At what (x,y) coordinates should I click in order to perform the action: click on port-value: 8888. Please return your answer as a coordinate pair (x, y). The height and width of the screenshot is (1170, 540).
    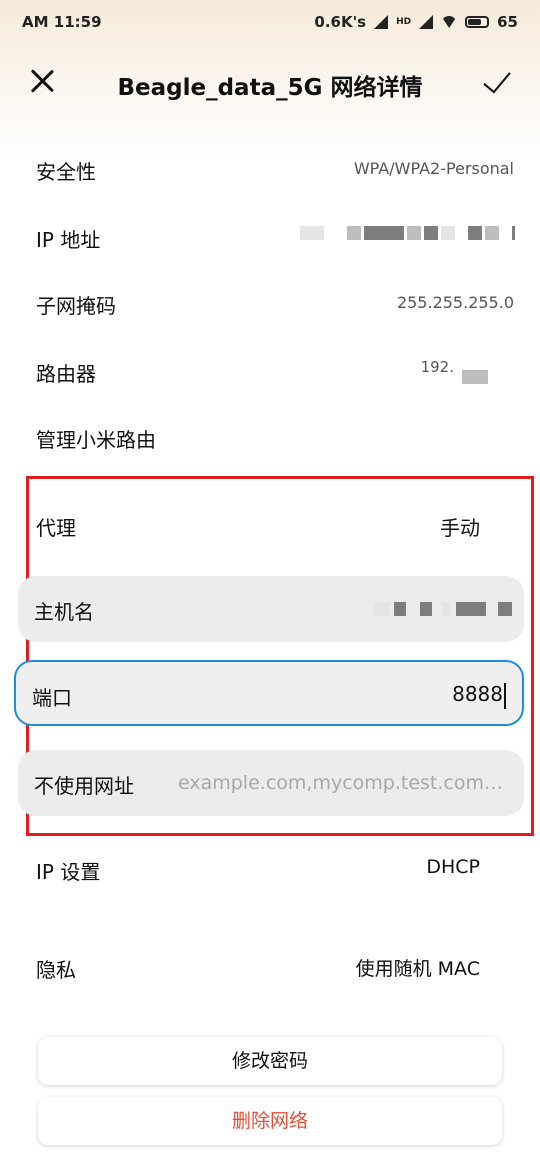
    Looking at the image, I should click on (477, 694).